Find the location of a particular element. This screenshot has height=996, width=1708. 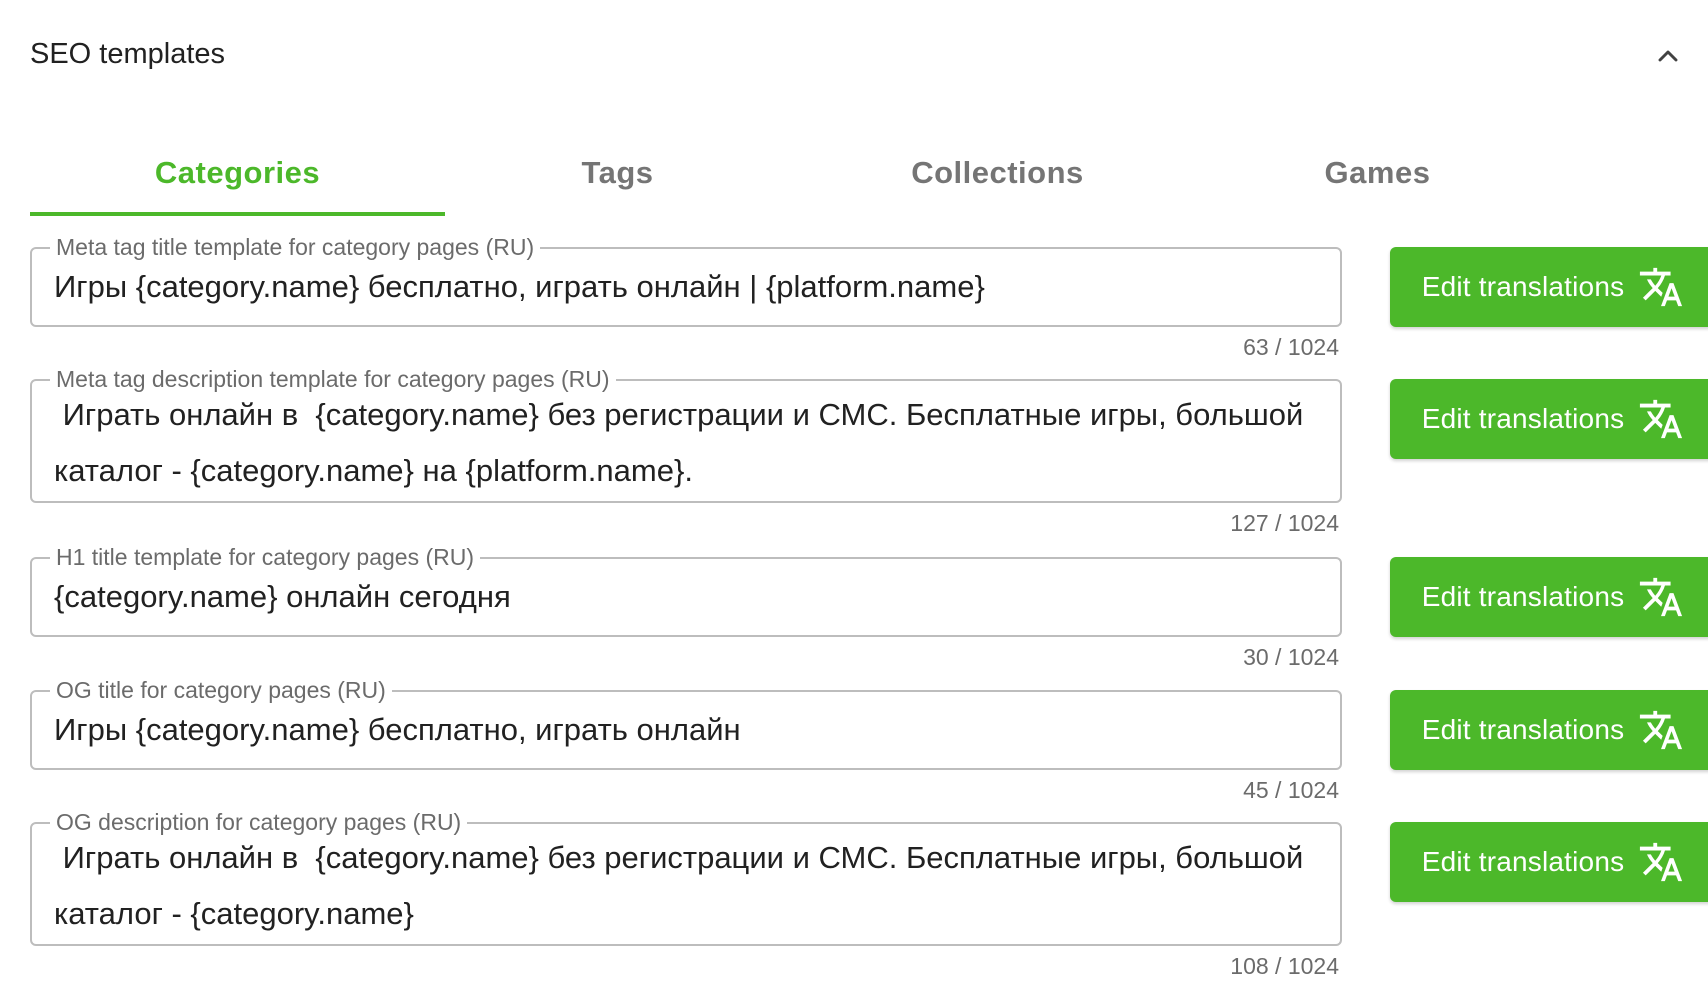

tab-label: Collections is located at coordinates (997, 172).